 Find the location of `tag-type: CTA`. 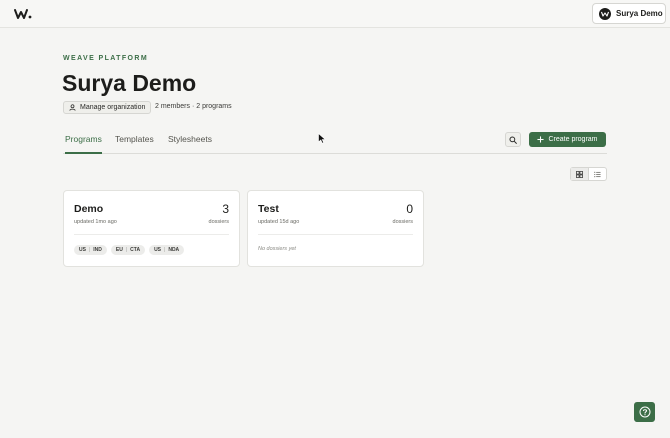

tag-type: CTA is located at coordinates (135, 250).